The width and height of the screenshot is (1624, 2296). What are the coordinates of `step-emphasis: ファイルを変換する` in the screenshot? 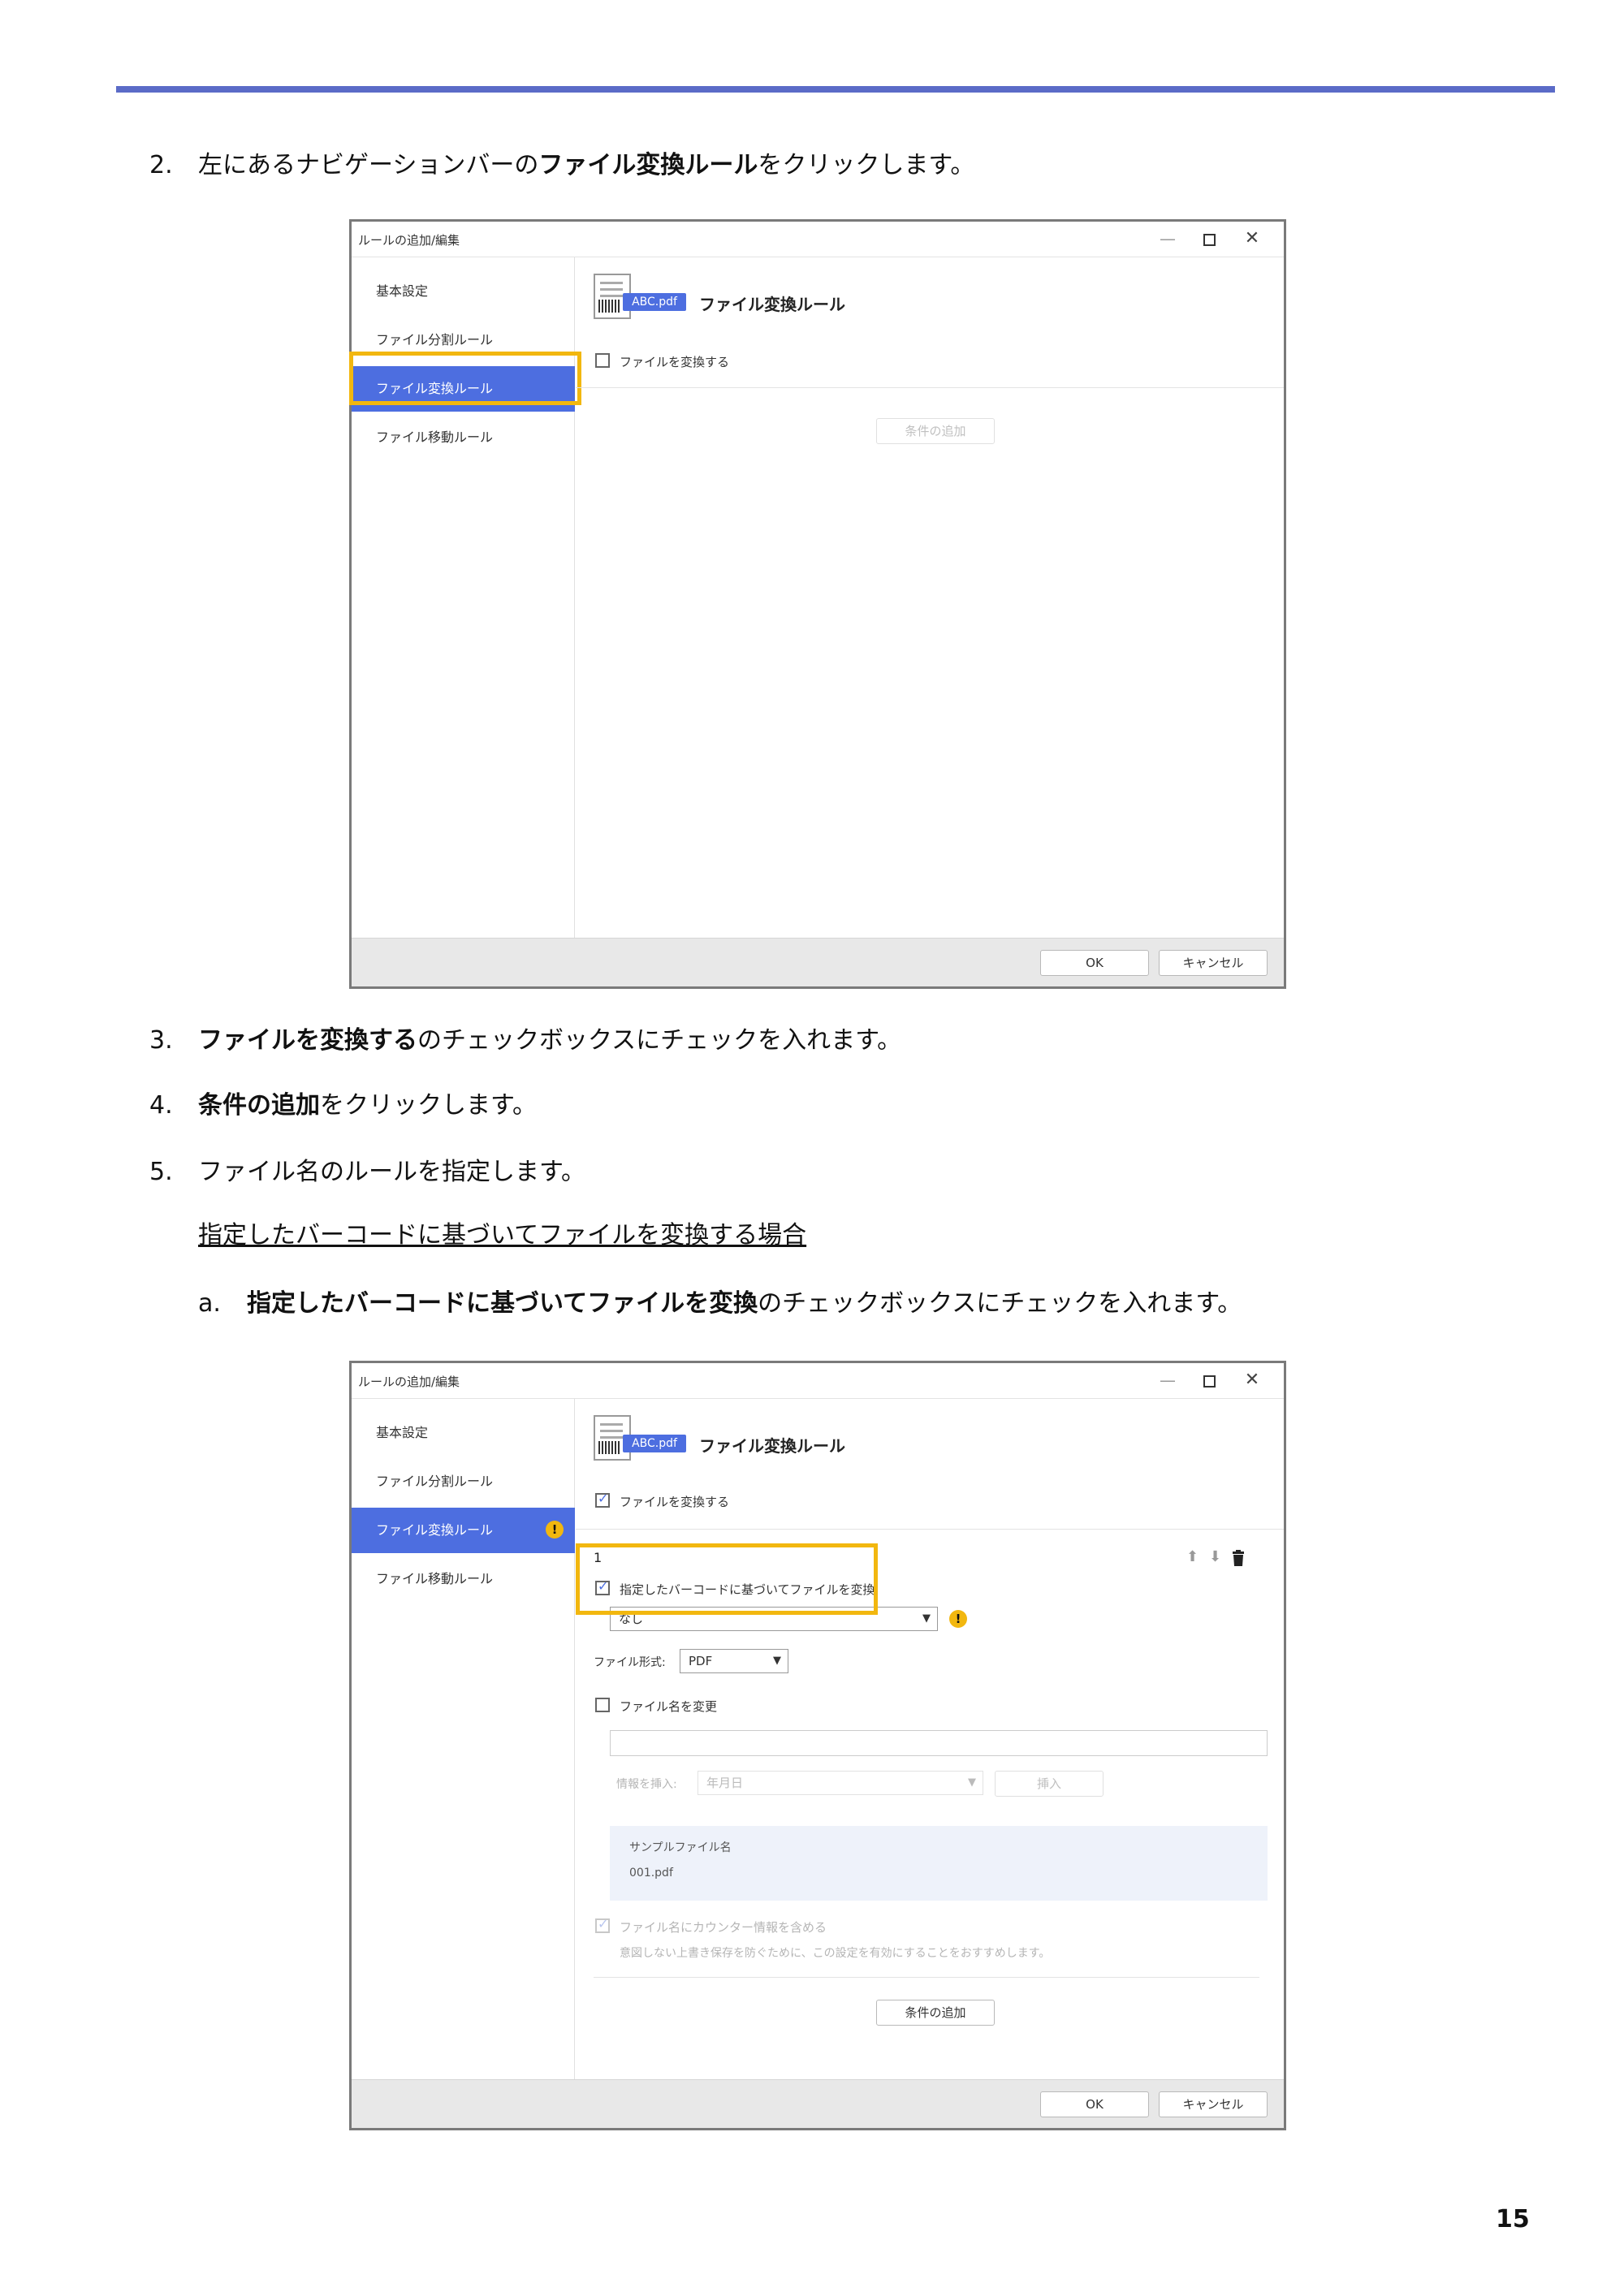 It's located at (308, 1040).